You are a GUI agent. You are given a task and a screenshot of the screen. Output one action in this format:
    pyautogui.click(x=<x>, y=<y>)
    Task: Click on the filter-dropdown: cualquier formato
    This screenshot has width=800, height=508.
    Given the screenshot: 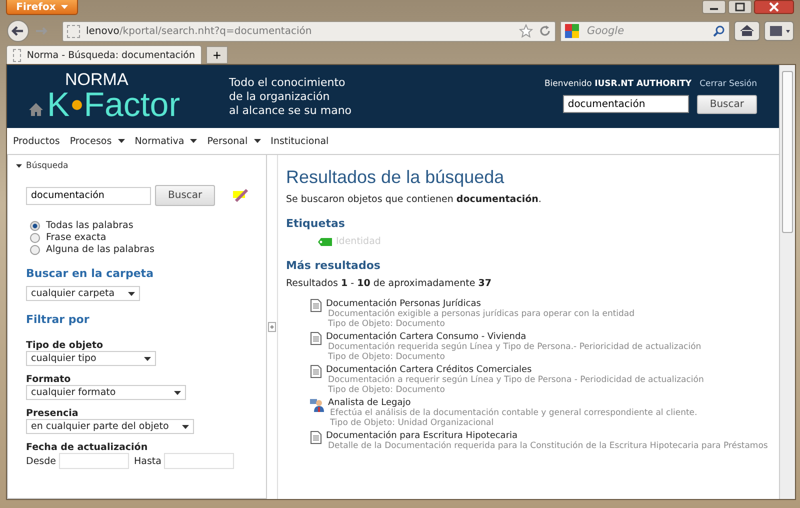 What is the action you would take?
    pyautogui.click(x=106, y=392)
    